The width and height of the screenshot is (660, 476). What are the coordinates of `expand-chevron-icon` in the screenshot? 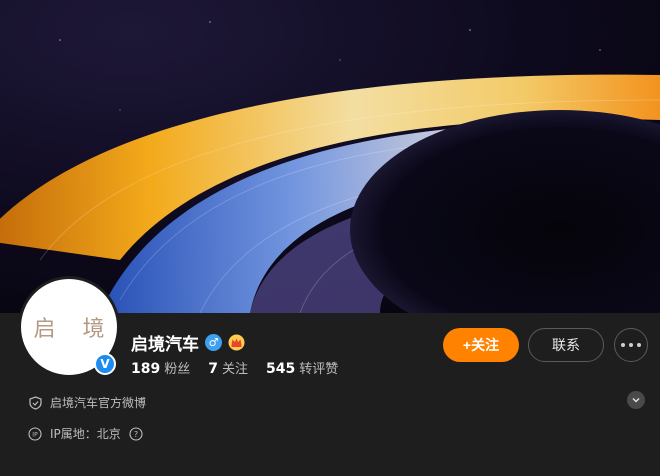 It's located at (636, 400).